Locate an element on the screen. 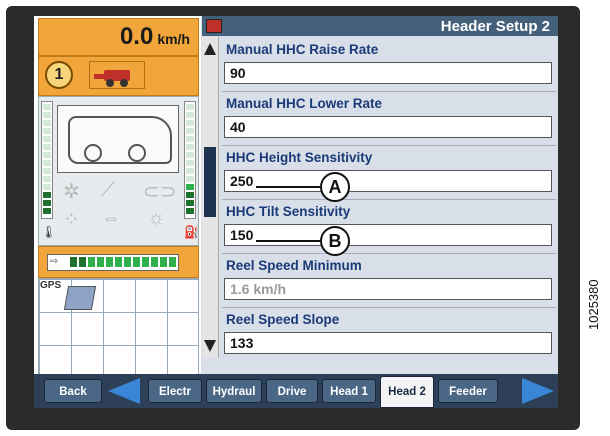  tab-feeder: Feeder is located at coordinates (468, 391).